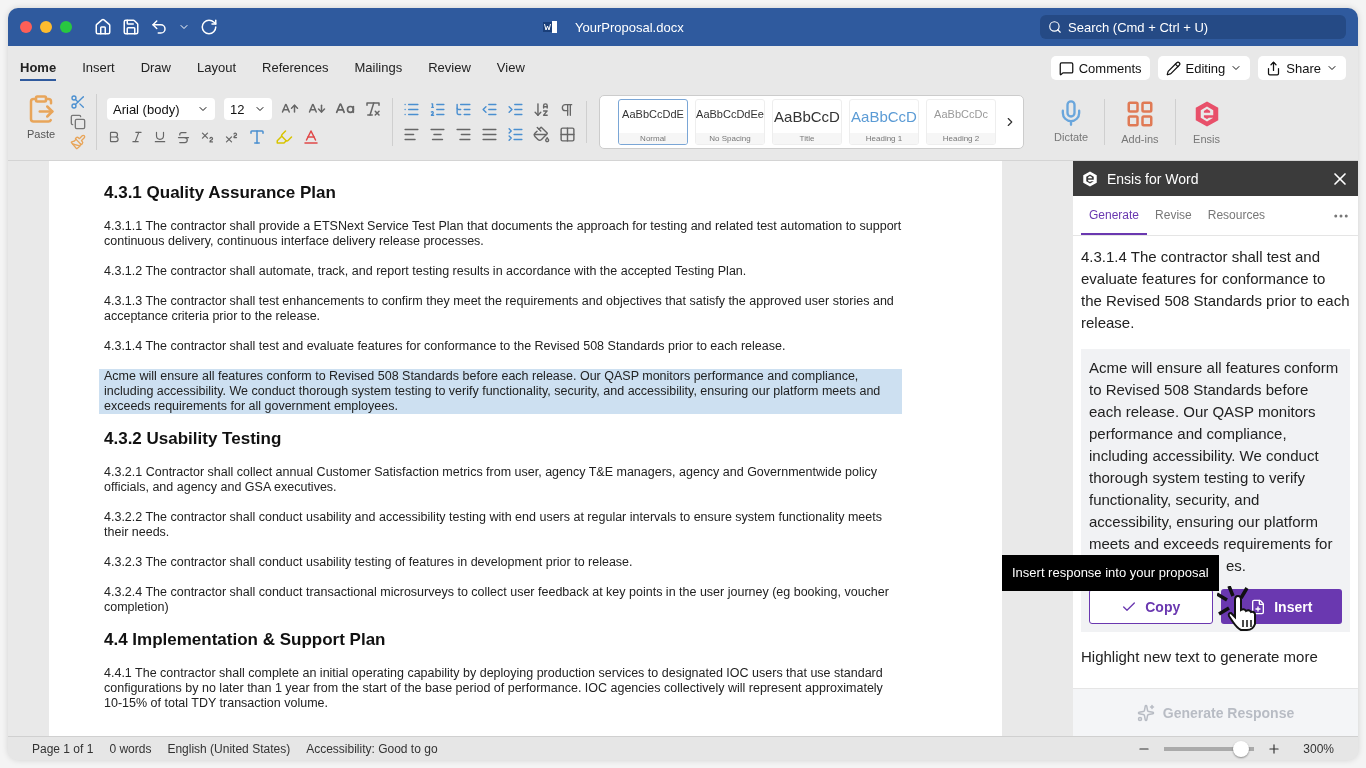 The width and height of the screenshot is (1366, 768). I want to click on response-text: es., so click(1236, 565).